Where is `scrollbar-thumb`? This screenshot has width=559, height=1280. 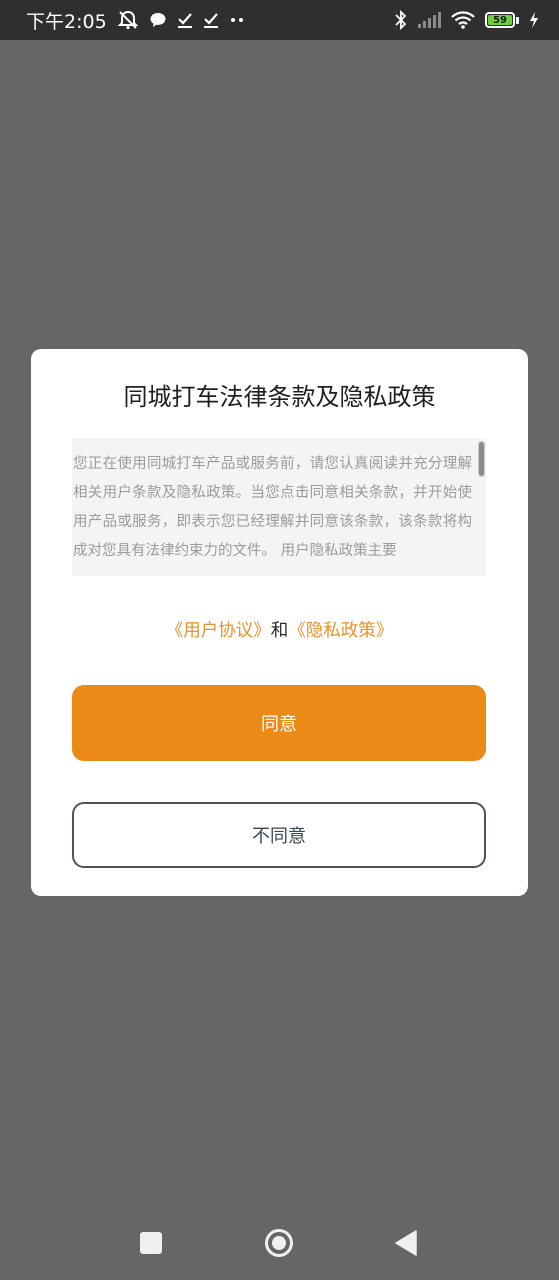 scrollbar-thumb is located at coordinates (481, 459).